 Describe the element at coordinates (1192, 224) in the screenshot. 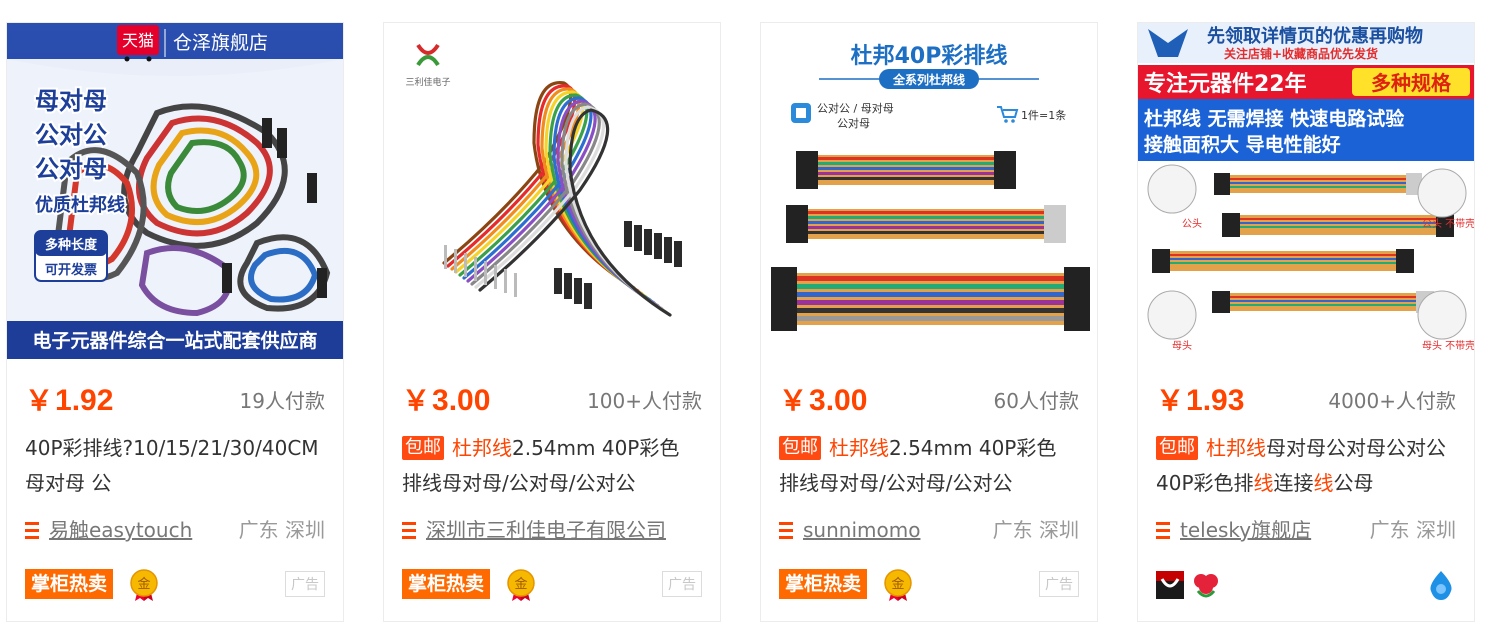

I see `image-label: 公头` at that location.